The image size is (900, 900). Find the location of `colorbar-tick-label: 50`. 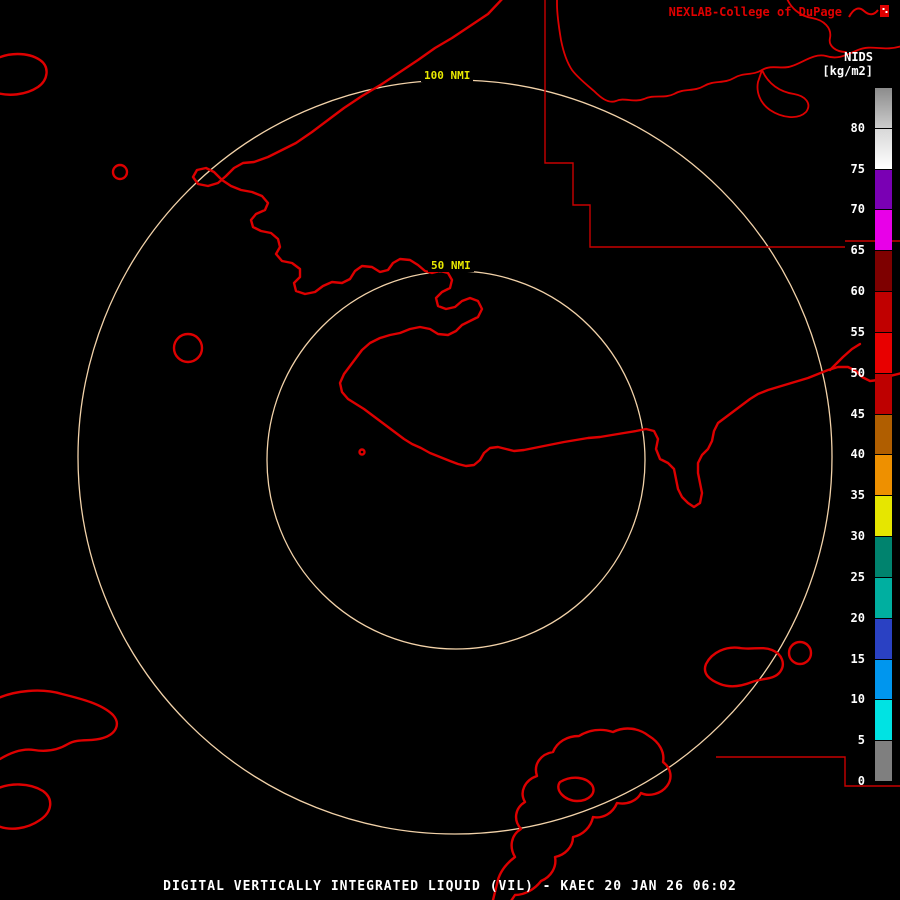

colorbar-tick-label: 50 is located at coordinates (857, 372).